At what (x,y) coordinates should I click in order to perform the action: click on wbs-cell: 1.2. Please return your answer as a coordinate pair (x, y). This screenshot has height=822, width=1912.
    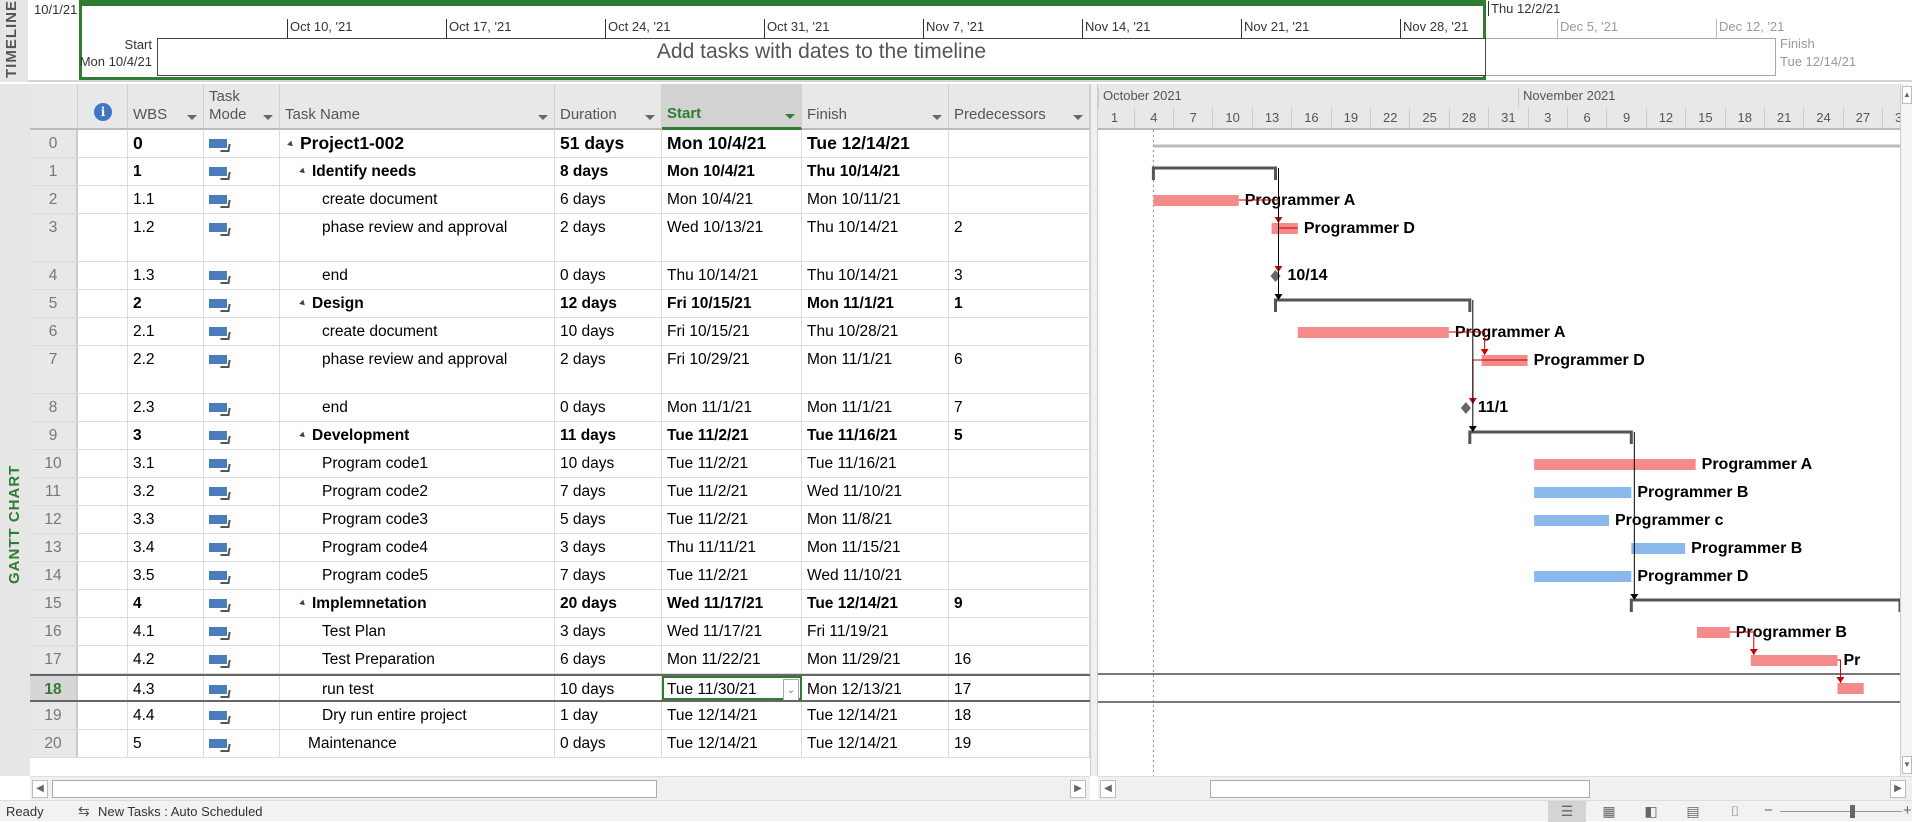
    Looking at the image, I should click on (166, 237).